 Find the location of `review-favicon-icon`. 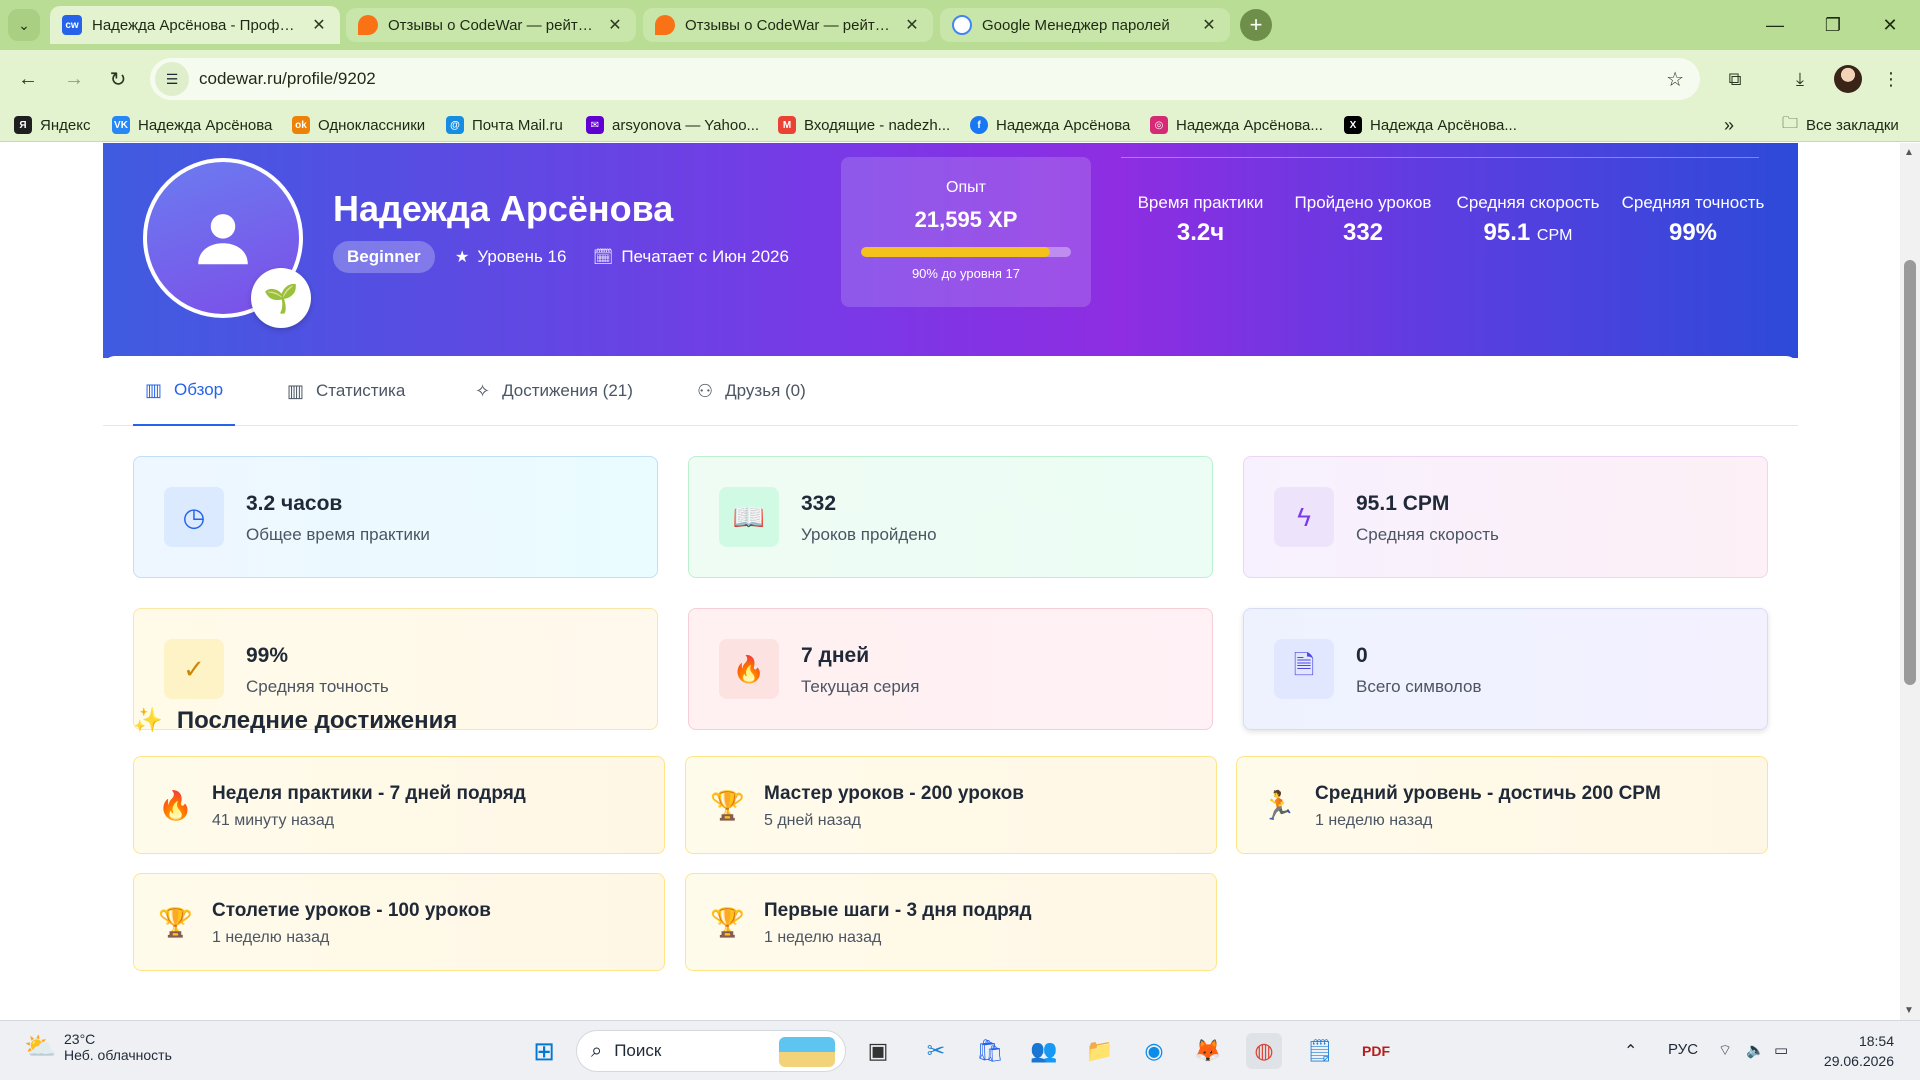

review-favicon-icon is located at coordinates (665, 25).